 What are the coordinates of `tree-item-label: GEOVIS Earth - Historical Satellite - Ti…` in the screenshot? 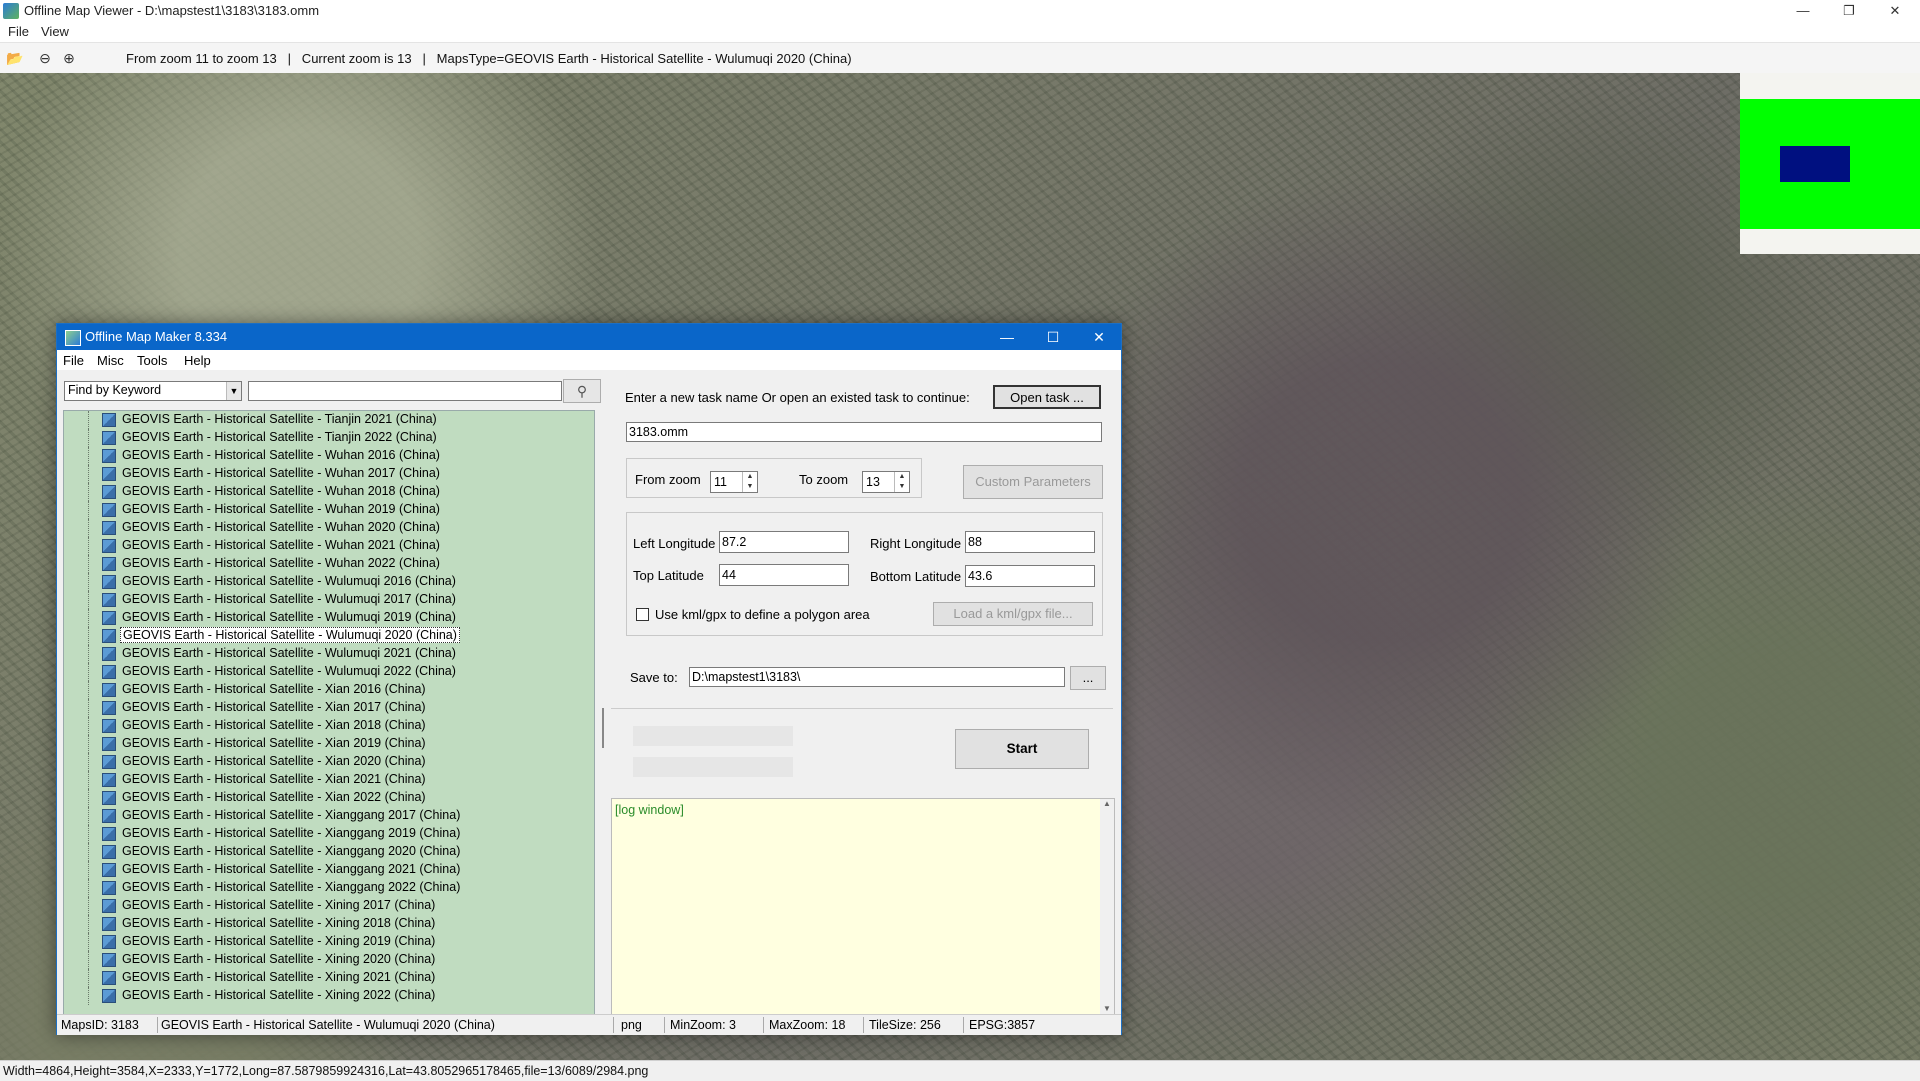 It's located at (279, 419).